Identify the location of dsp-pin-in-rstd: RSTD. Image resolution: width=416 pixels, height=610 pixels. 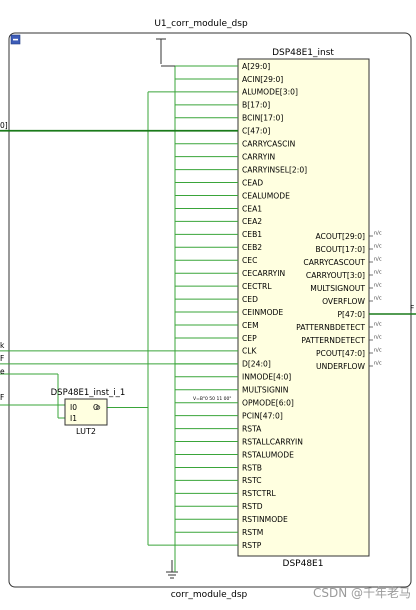
(252, 506).